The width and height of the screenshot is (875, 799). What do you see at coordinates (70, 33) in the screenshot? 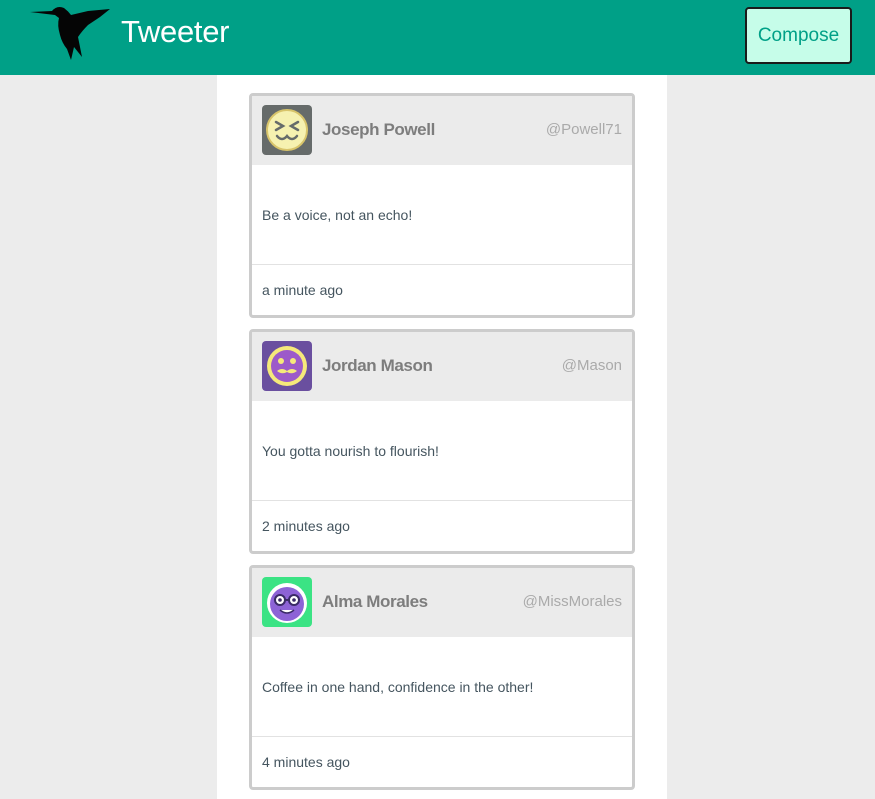
I see `hummingbird-icon` at bounding box center [70, 33].